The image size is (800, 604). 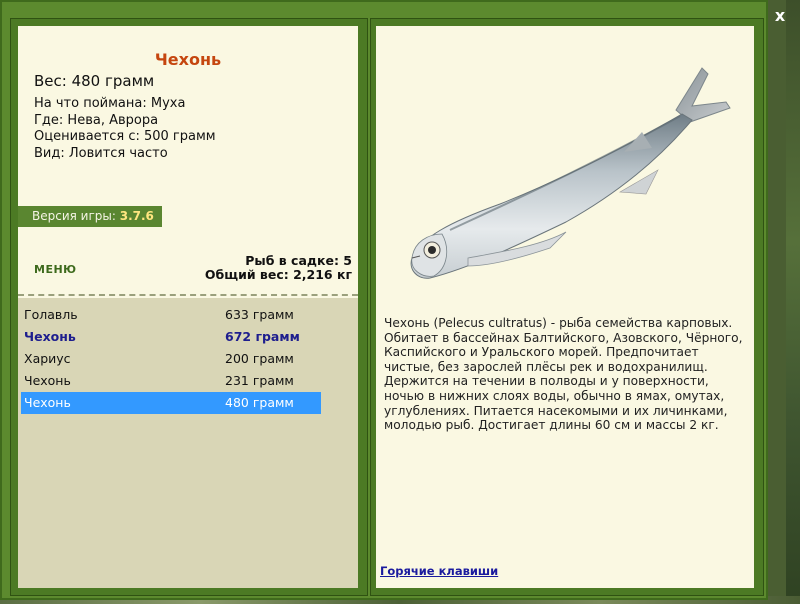 I want to click on fish-count: Рыб в садке: 5, so click(x=298, y=260).